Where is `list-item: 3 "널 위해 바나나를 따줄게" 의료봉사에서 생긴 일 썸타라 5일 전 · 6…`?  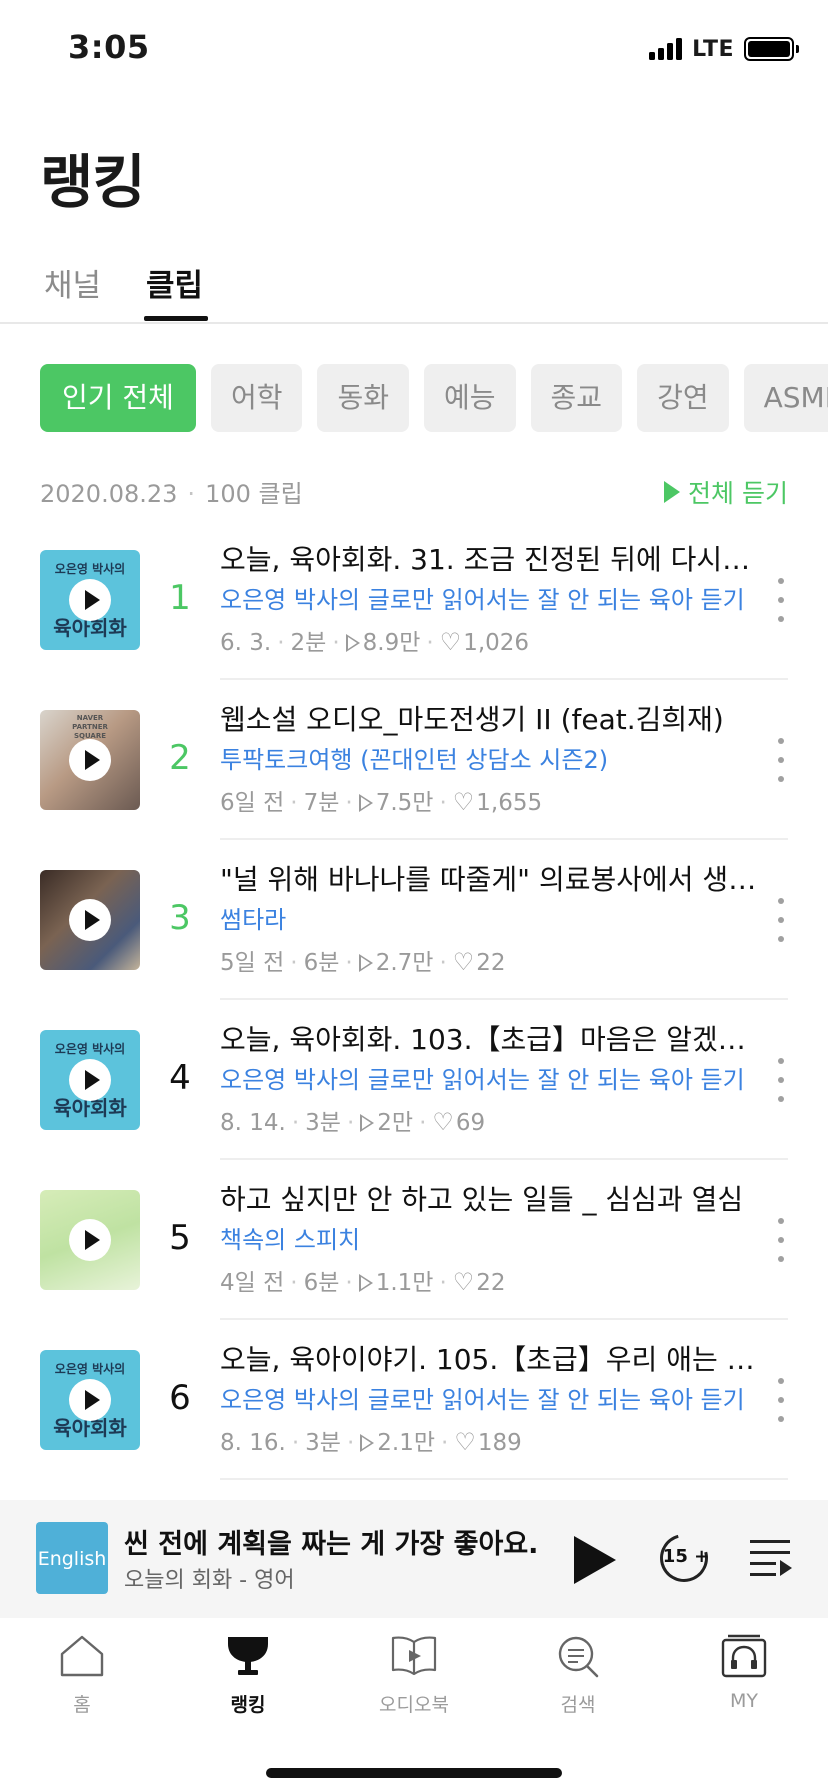 list-item: 3 "널 위해 바나나를 따줄게" 의료봉사에서 생긴 일 썸타라 5일 전 · 6… is located at coordinates (414, 920).